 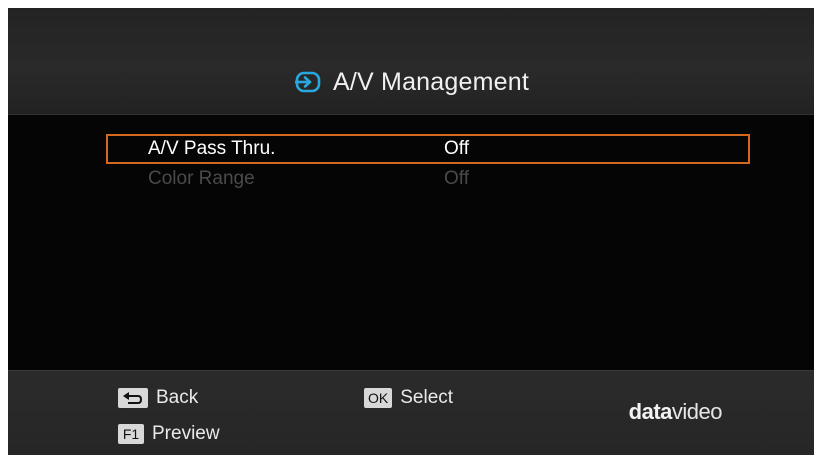 I want to click on back-label: Back, so click(x=177, y=397).